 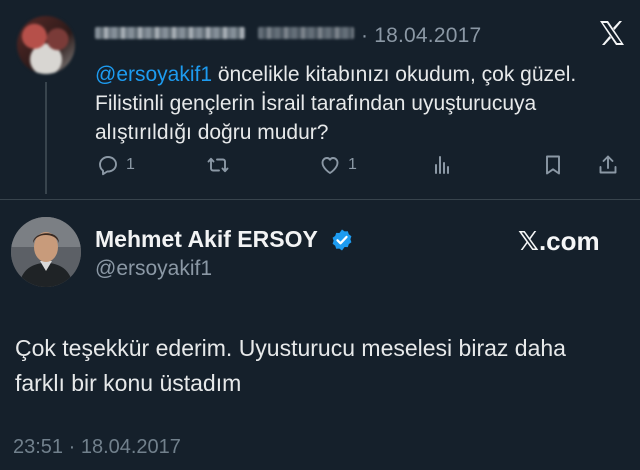 What do you see at coordinates (46, 45) in the screenshot?
I see `reply-author-avatar` at bounding box center [46, 45].